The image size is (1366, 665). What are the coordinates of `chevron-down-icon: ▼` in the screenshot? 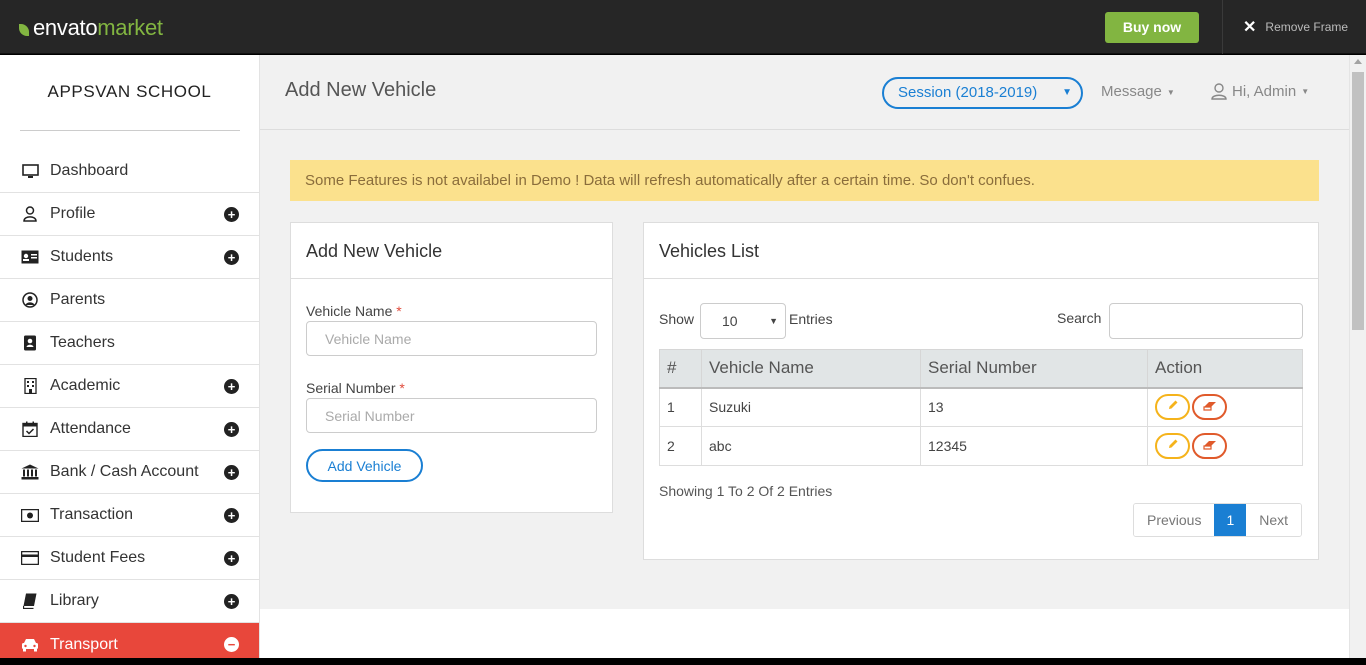 It's located at (1067, 92).